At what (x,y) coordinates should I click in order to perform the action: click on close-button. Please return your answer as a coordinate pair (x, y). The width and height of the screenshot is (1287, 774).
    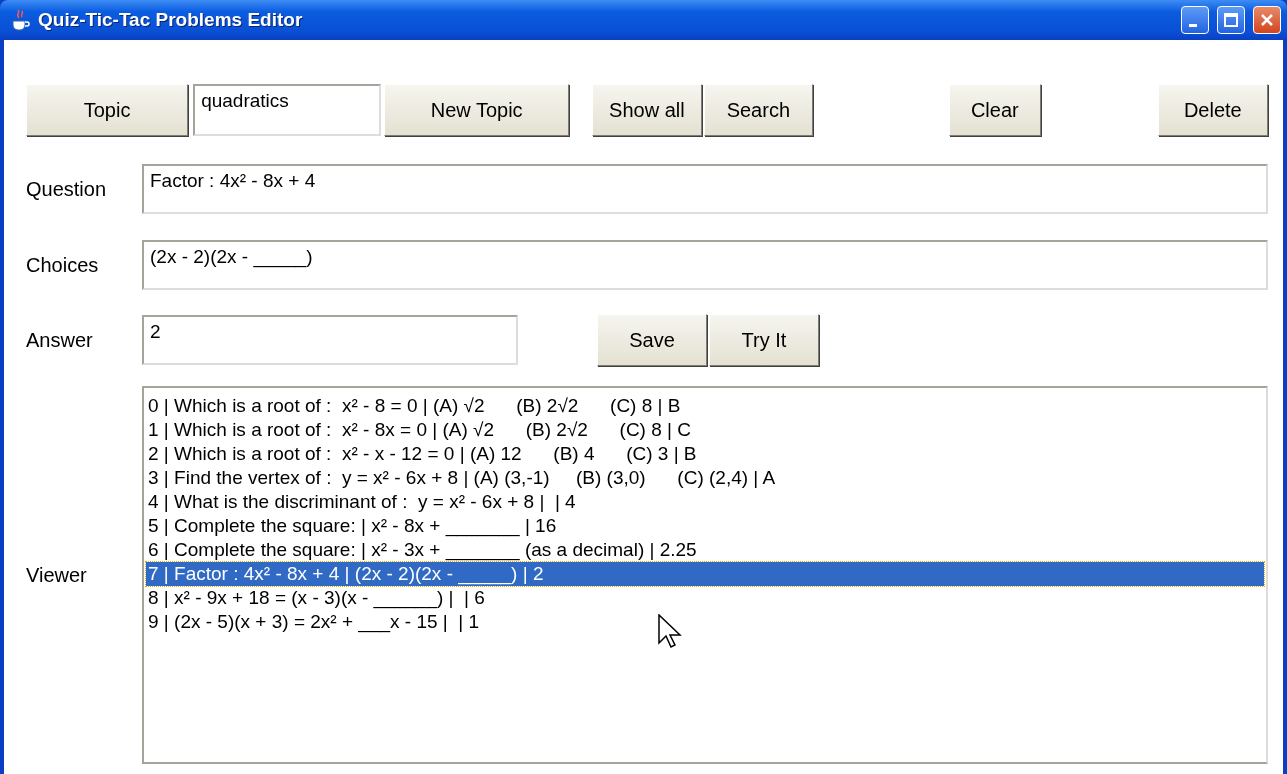
    Looking at the image, I should click on (1267, 20).